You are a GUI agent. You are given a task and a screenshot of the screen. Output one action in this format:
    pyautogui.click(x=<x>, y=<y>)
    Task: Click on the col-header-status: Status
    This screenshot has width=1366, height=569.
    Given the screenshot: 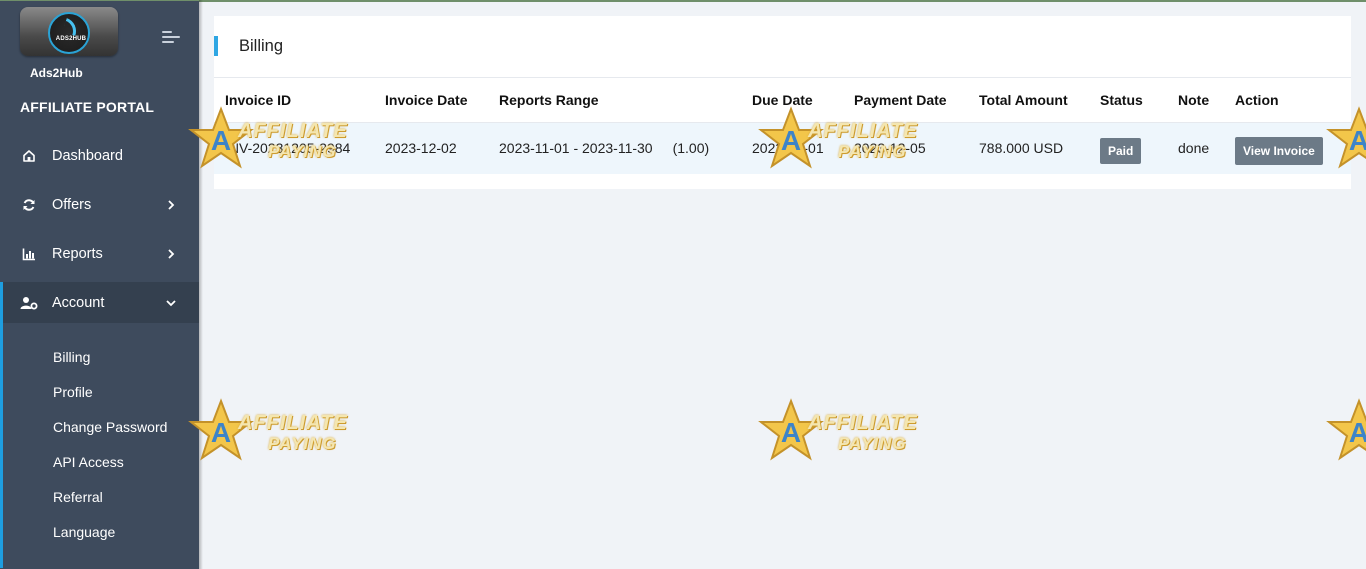 What is the action you would take?
    pyautogui.click(x=1139, y=100)
    